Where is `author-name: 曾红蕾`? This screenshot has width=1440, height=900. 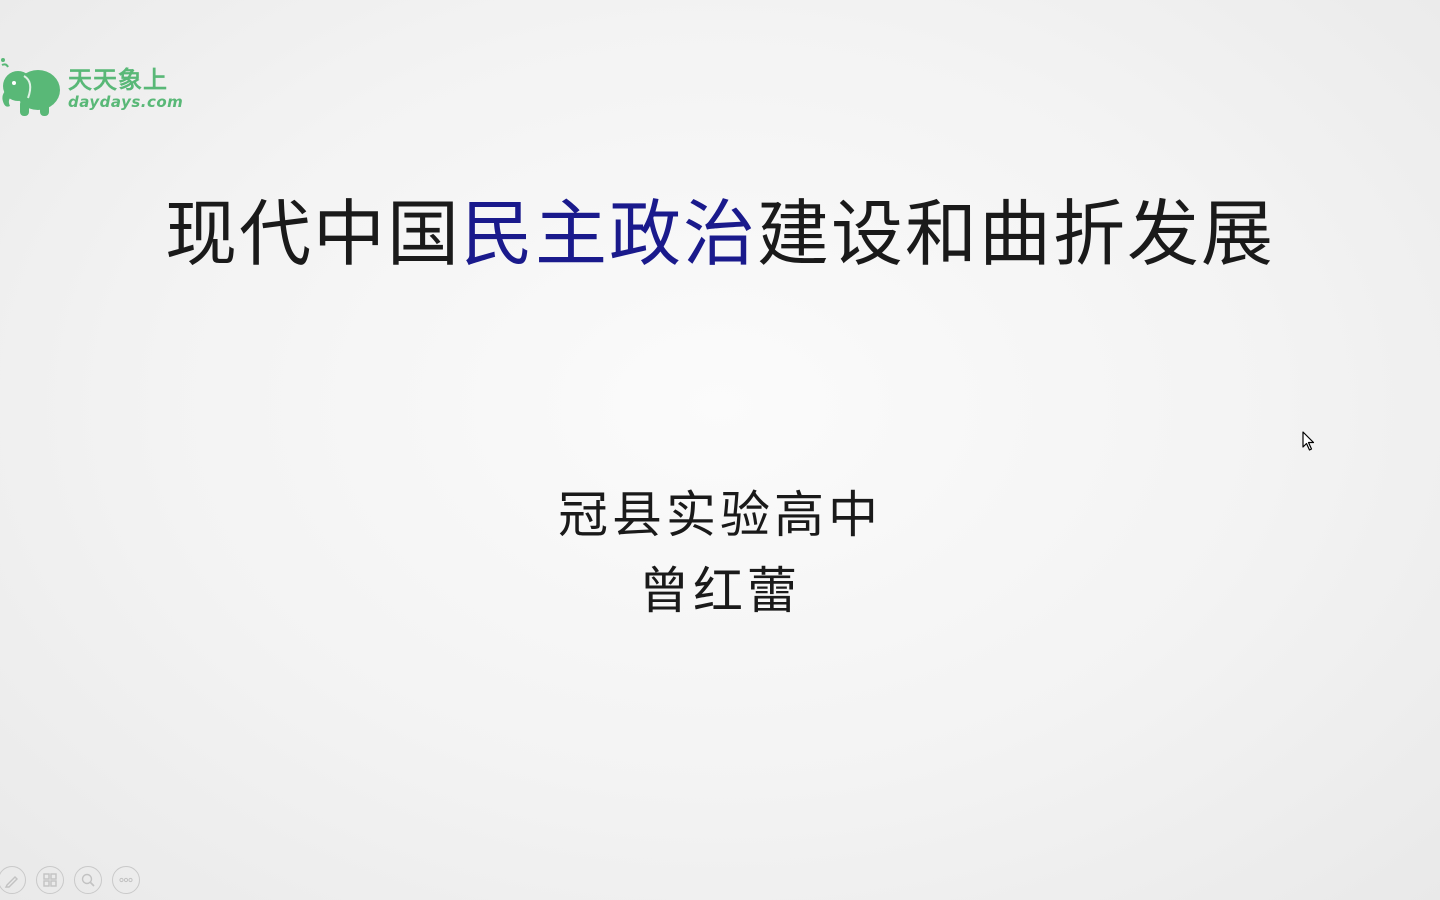 author-name: 曾红蕾 is located at coordinates (720, 591).